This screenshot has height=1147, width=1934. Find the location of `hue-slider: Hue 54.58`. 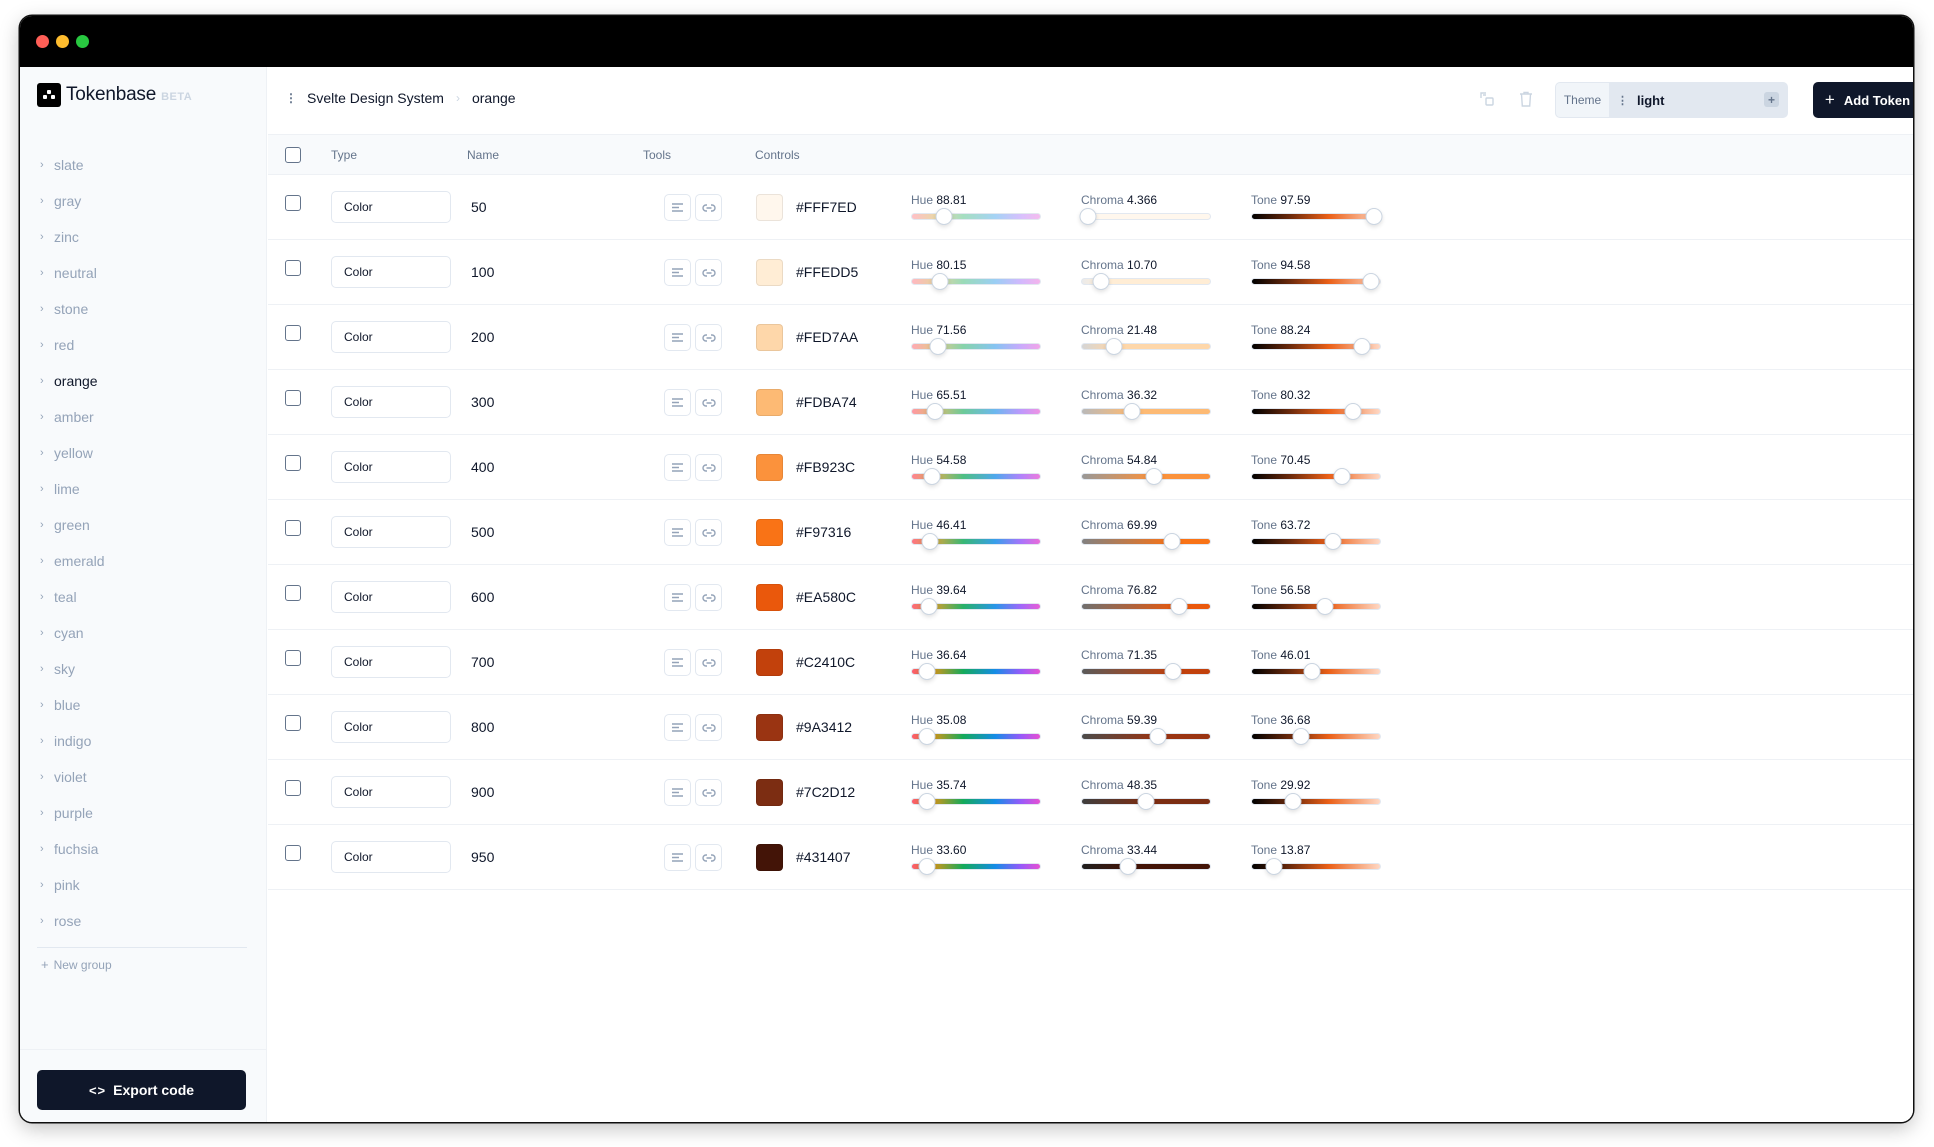

hue-slider: Hue 54.58 is located at coordinates (976, 469).